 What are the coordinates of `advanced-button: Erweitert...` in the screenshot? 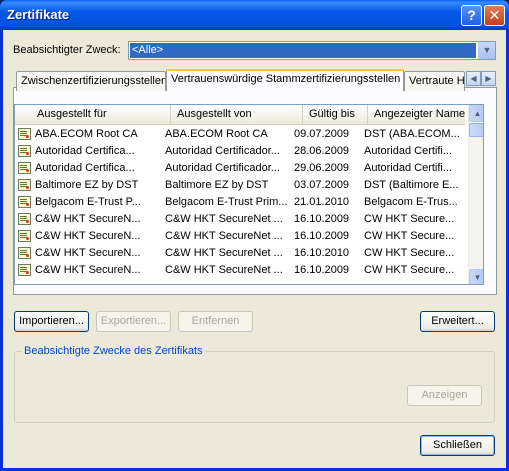 It's located at (457, 321).